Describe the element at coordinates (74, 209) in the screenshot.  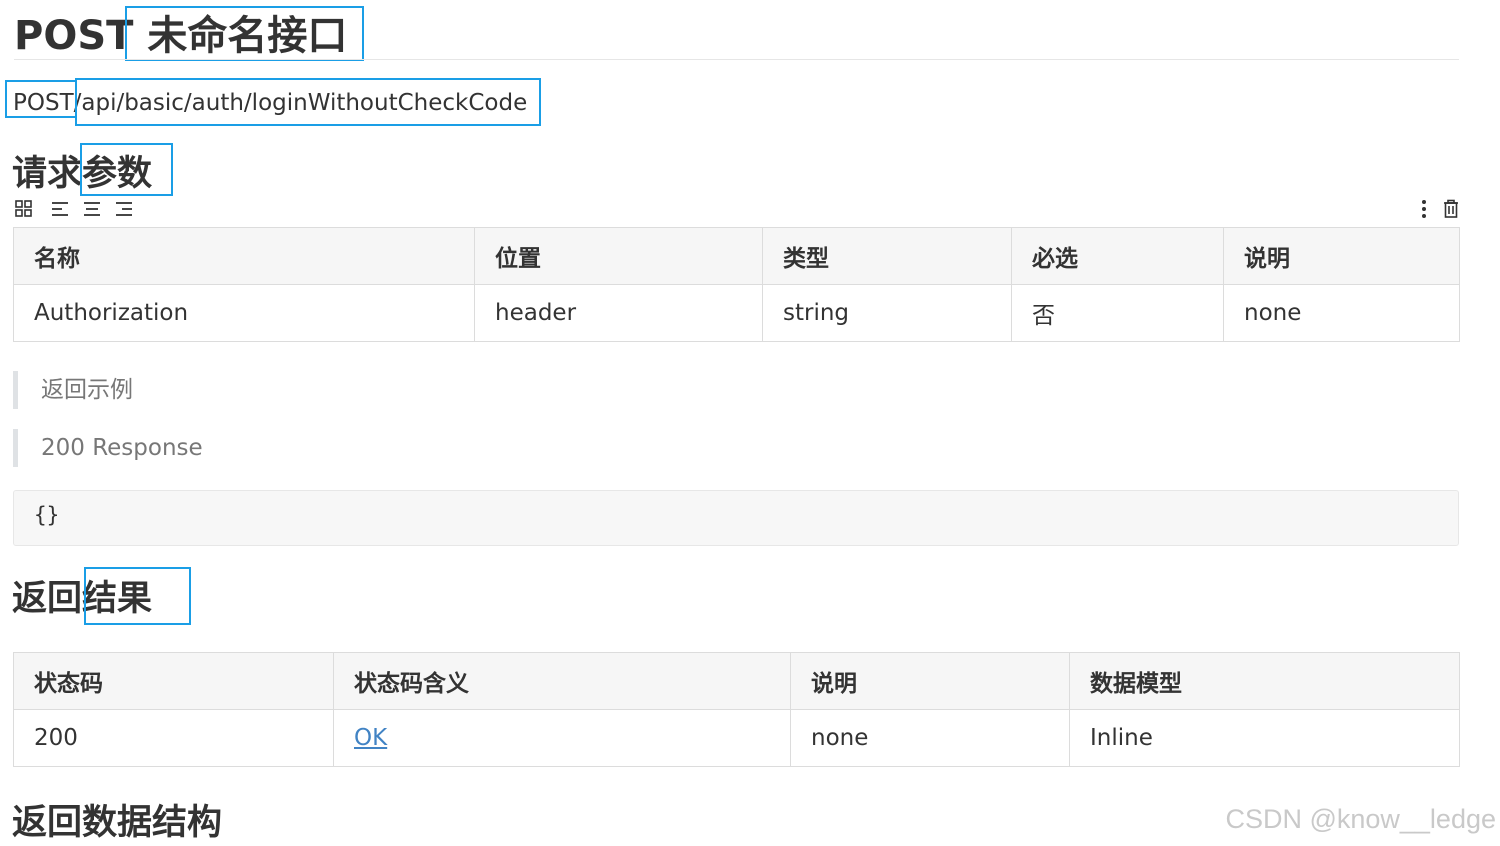
I see `table-toolbar` at that location.